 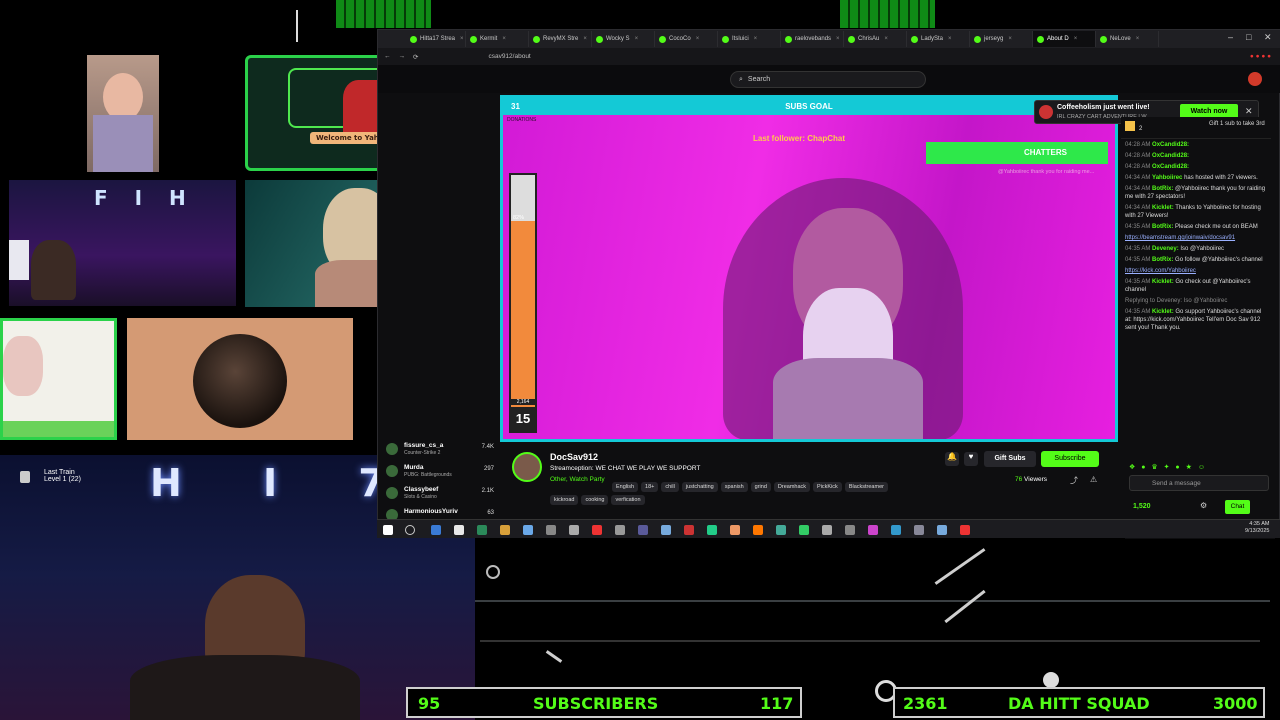 I want to click on sidebar-channel: fissure_cs_a Counter-Strike 2 7.4K, so click(x=440, y=450).